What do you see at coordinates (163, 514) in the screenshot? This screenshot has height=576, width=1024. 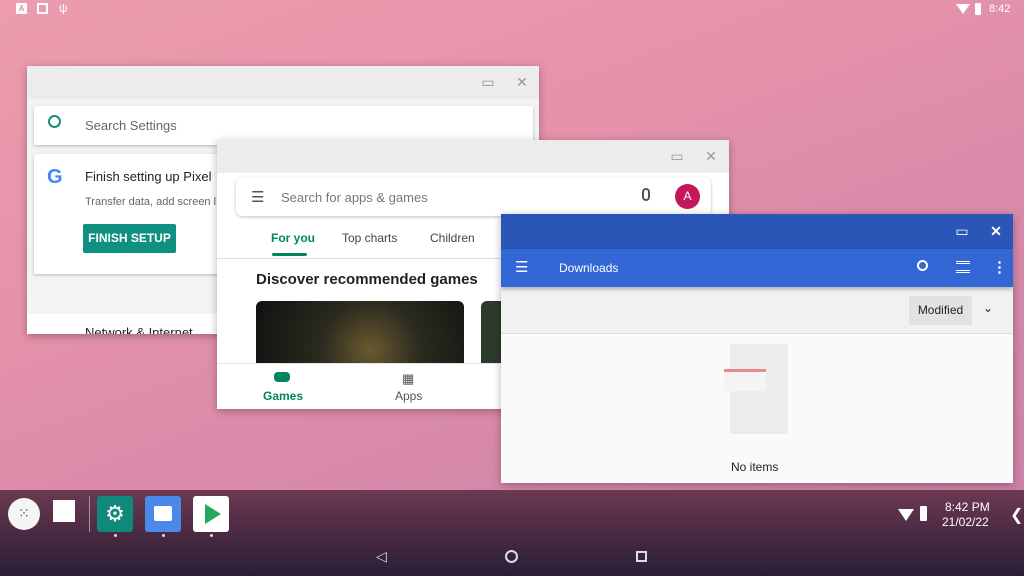 I see `taskbar-files-icon` at bounding box center [163, 514].